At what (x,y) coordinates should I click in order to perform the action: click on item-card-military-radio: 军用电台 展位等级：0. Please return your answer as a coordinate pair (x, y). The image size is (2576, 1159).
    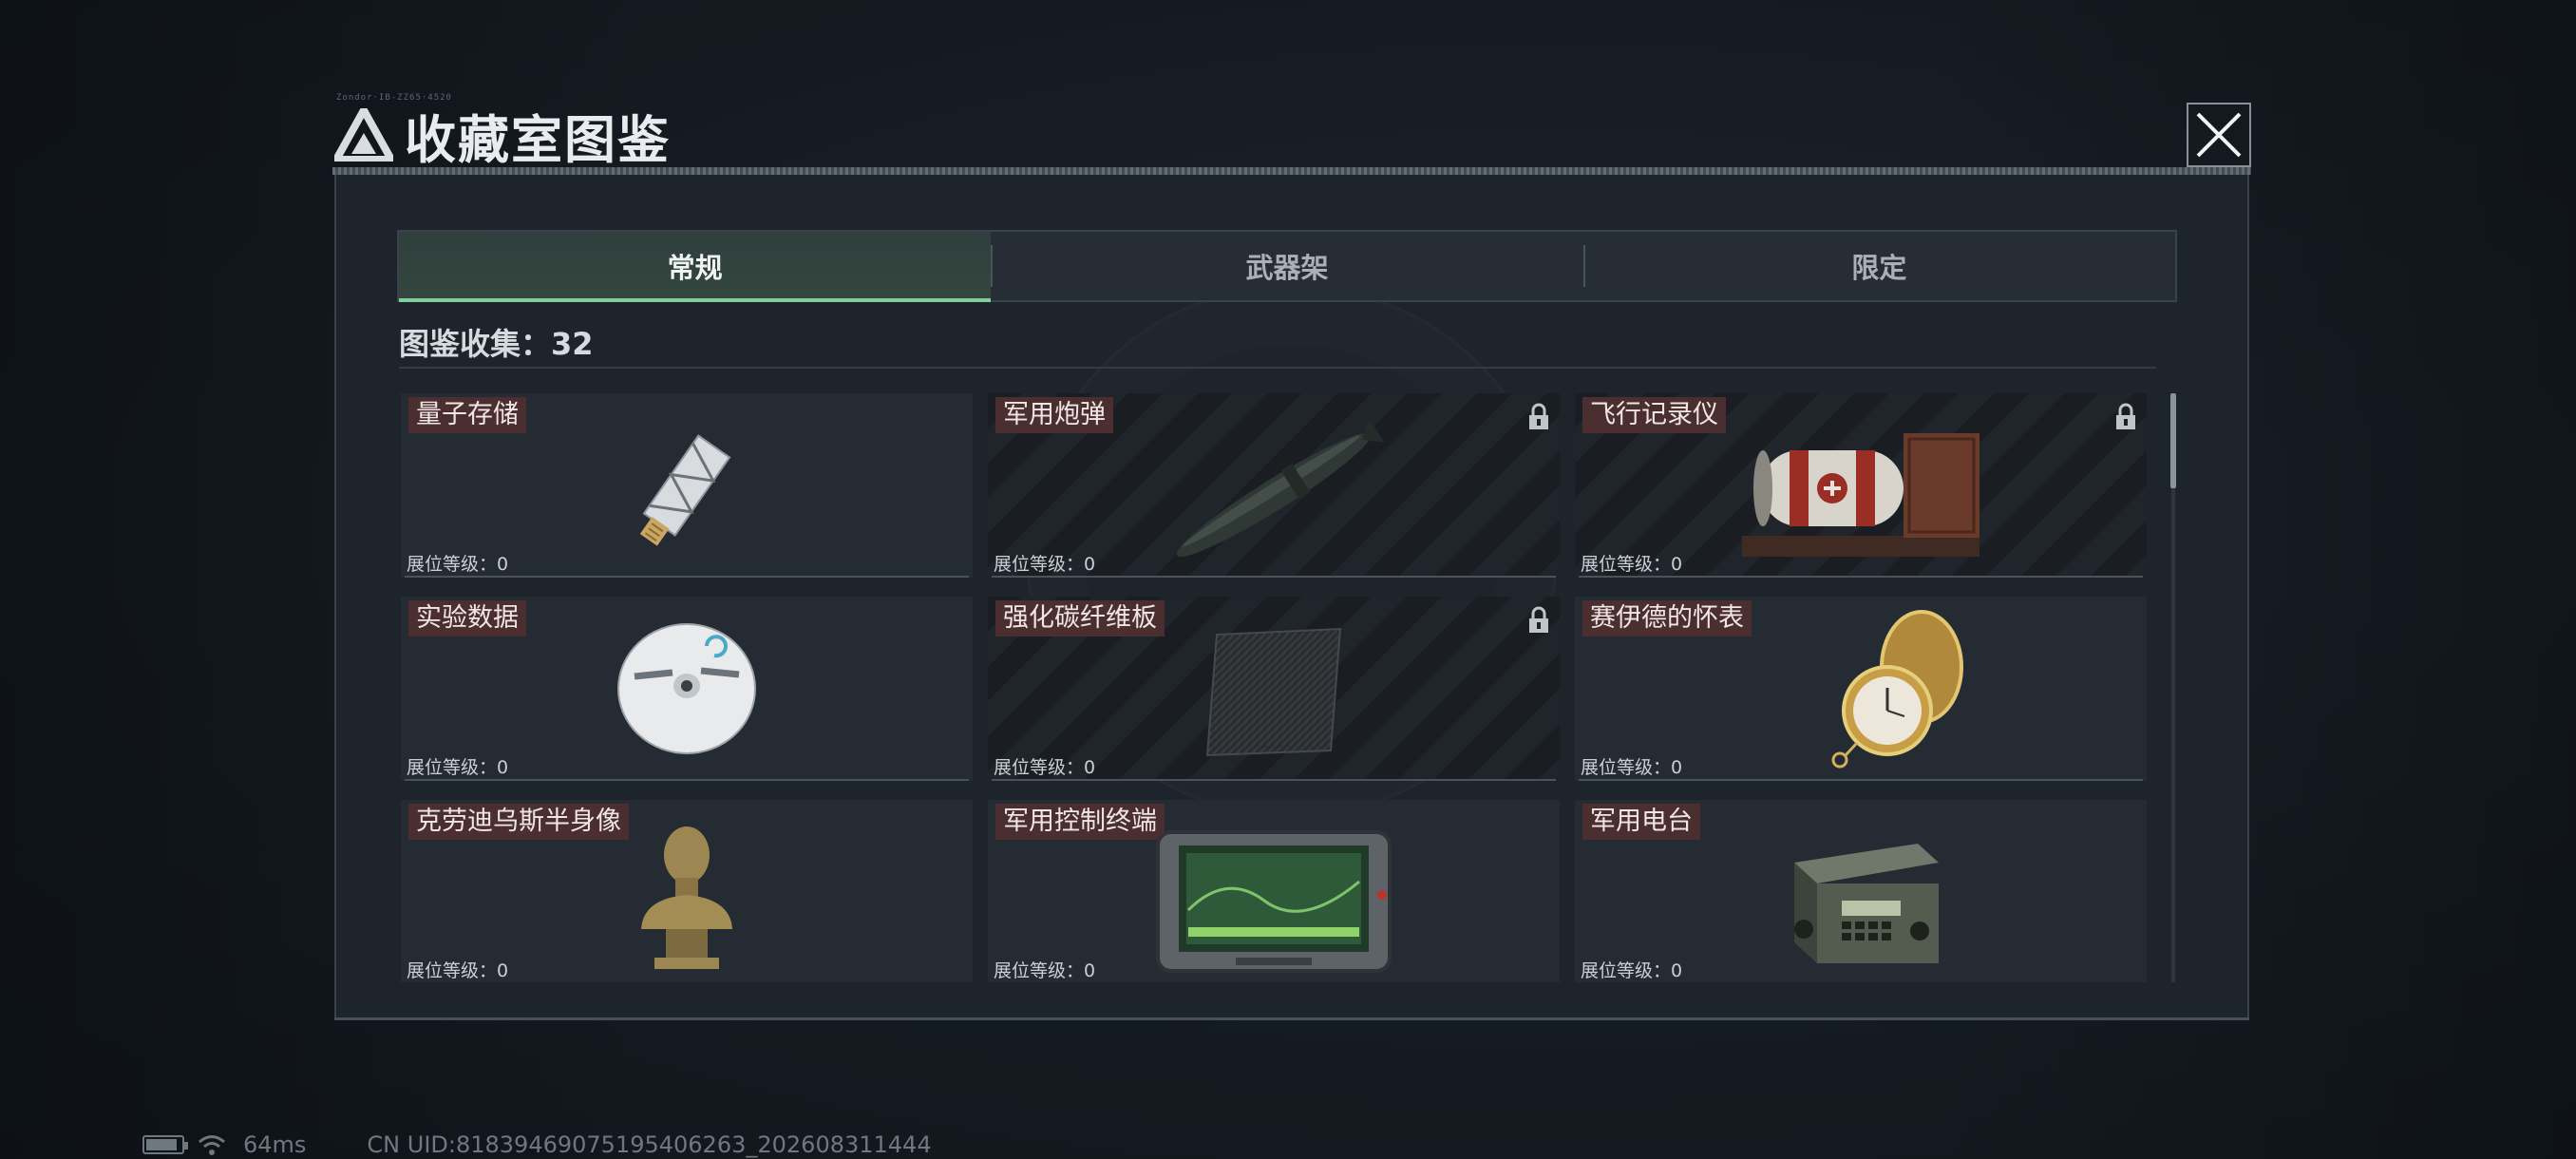
    Looking at the image, I should click on (1861, 891).